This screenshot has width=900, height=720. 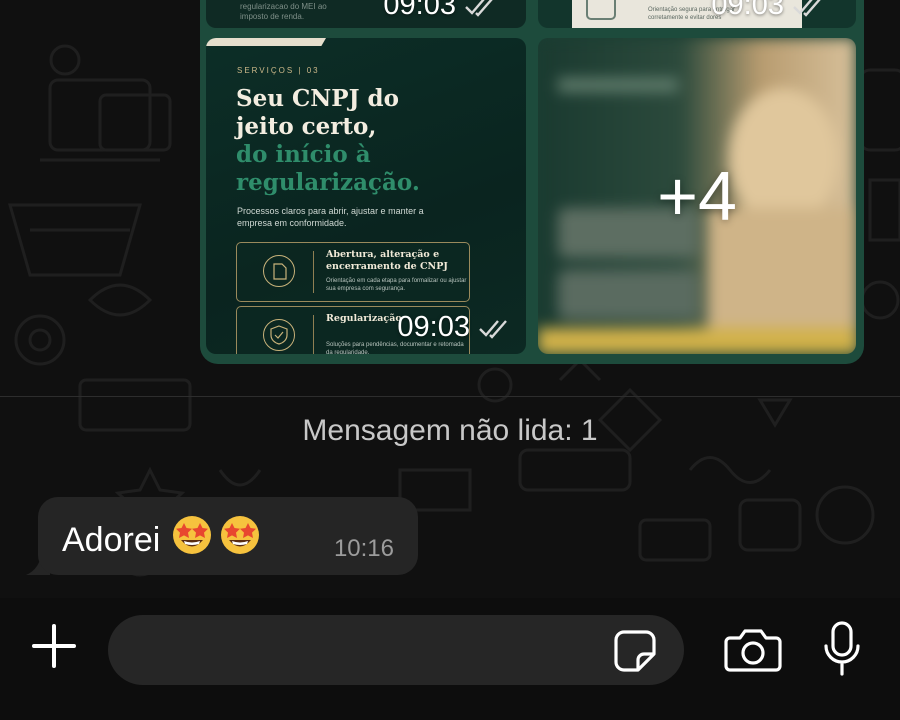 I want to click on headline-line-1: Seu CNPJ do, so click(x=317, y=98).